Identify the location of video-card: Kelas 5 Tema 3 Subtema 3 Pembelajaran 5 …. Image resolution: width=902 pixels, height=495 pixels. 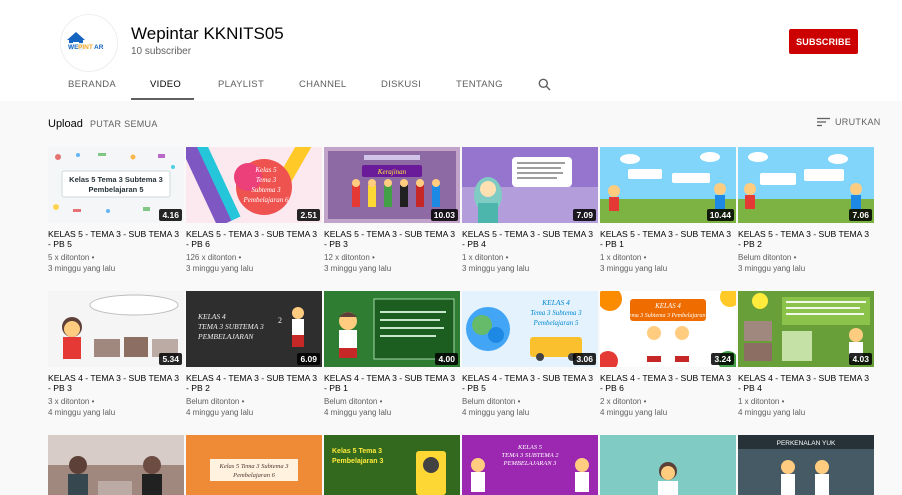
(116, 210).